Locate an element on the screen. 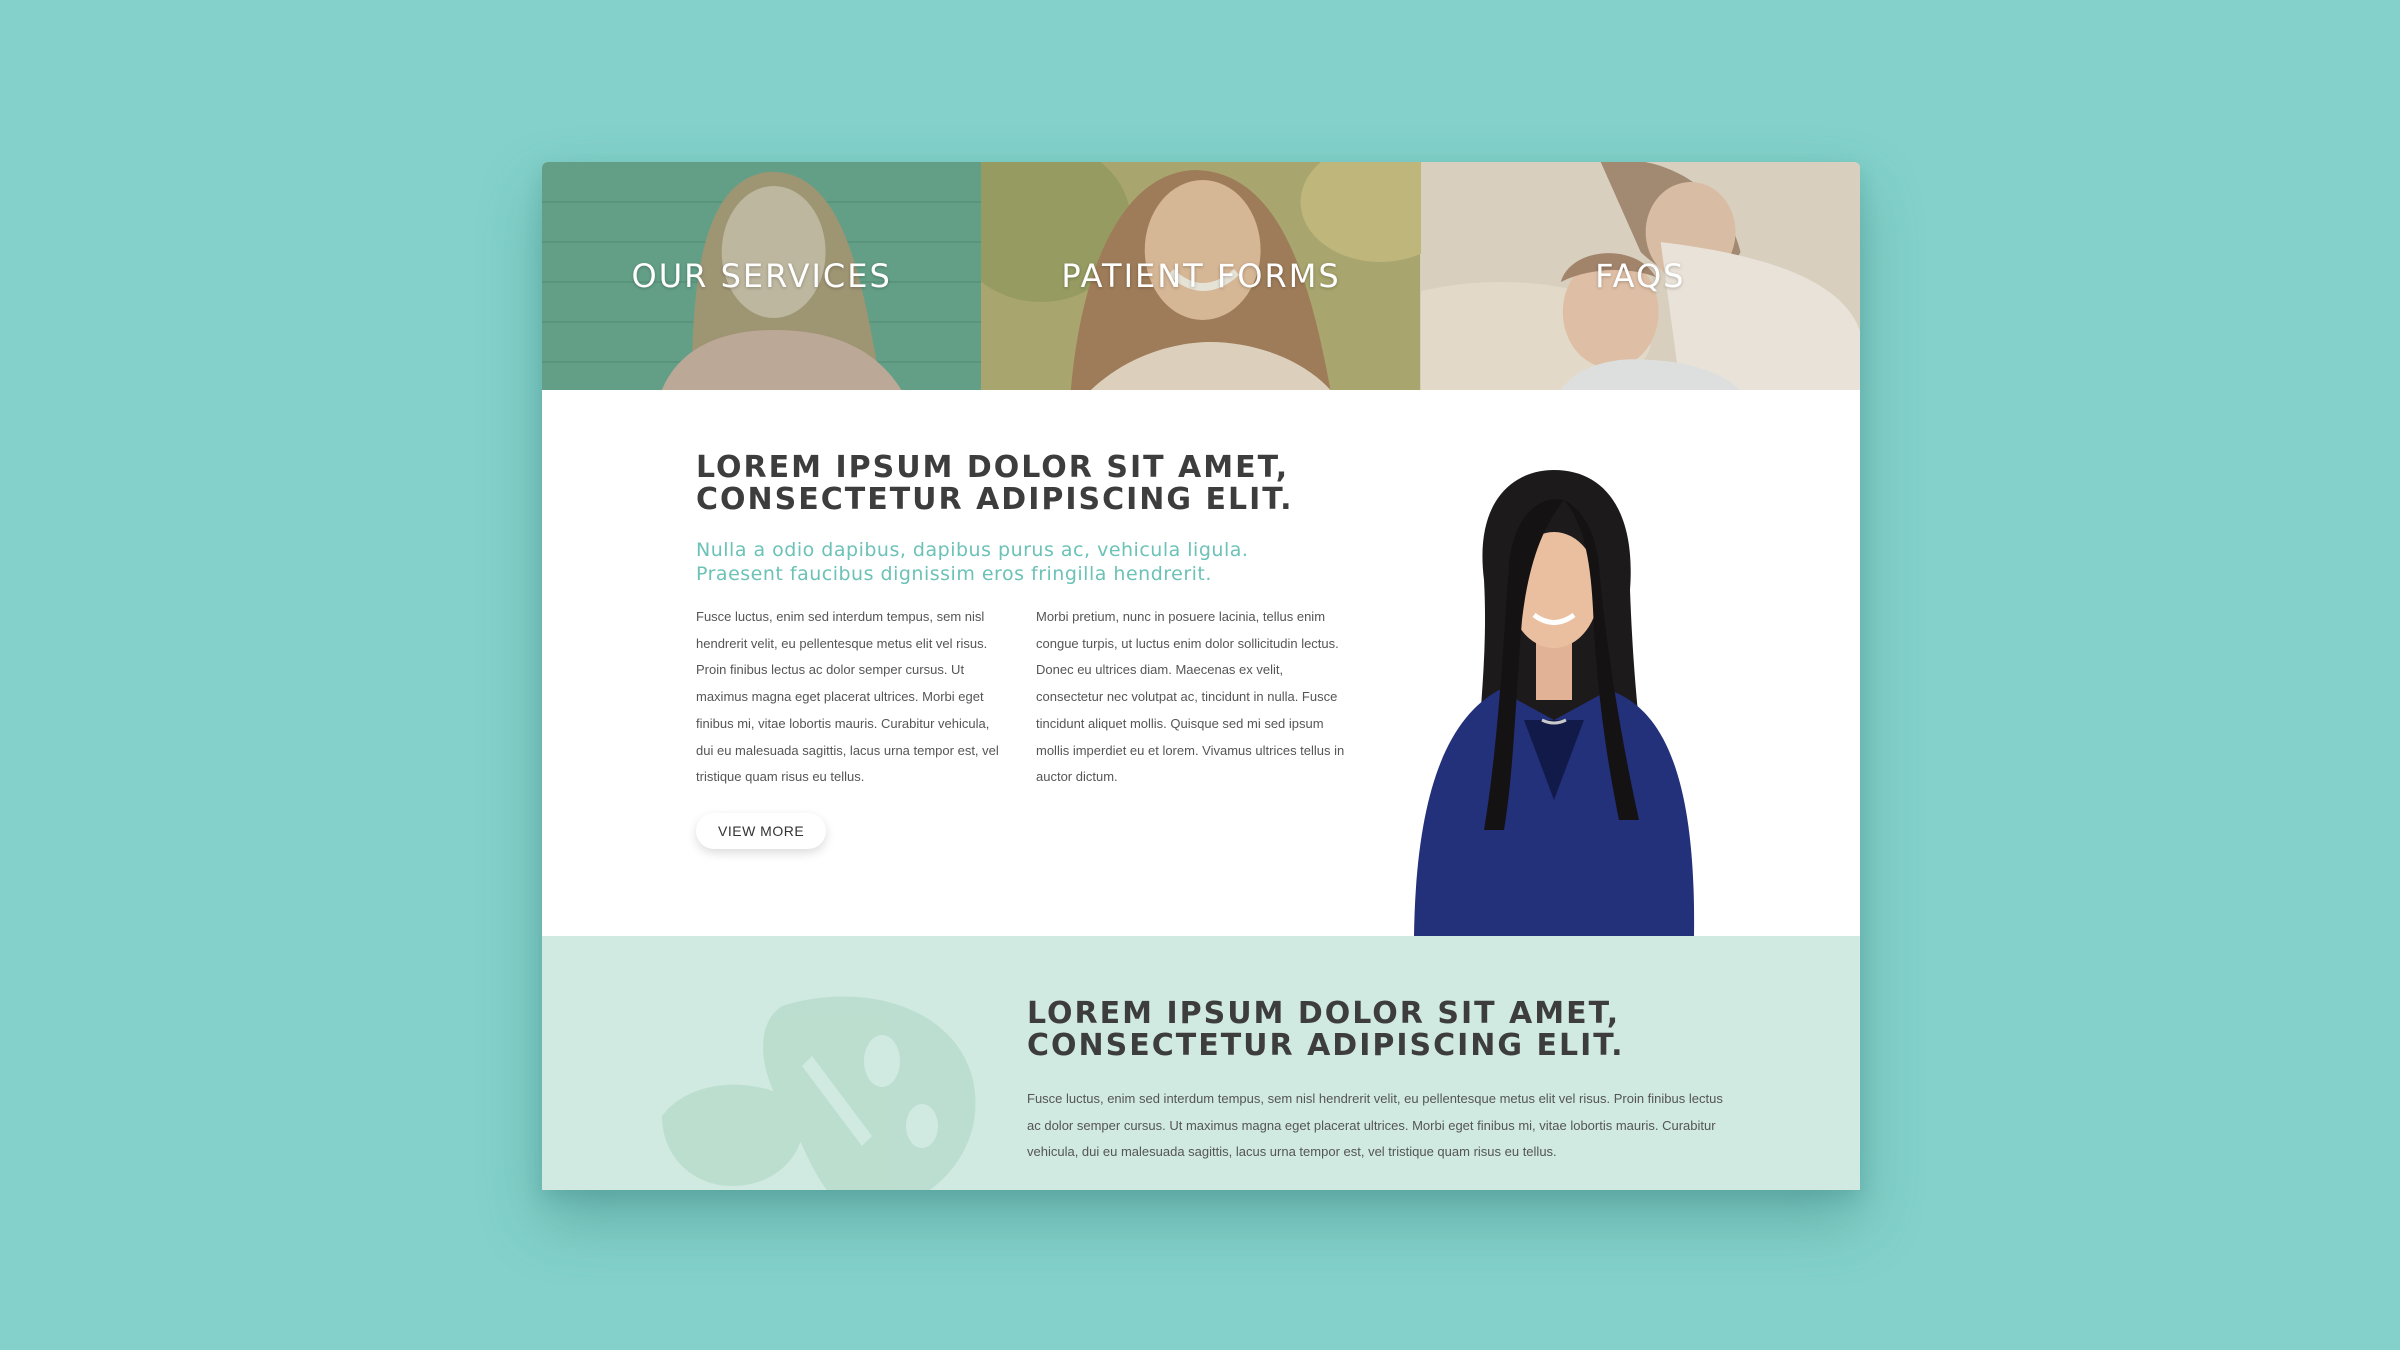 This screenshot has width=2400, height=1350. tile-label: OUR SERVICES is located at coordinates (761, 276).